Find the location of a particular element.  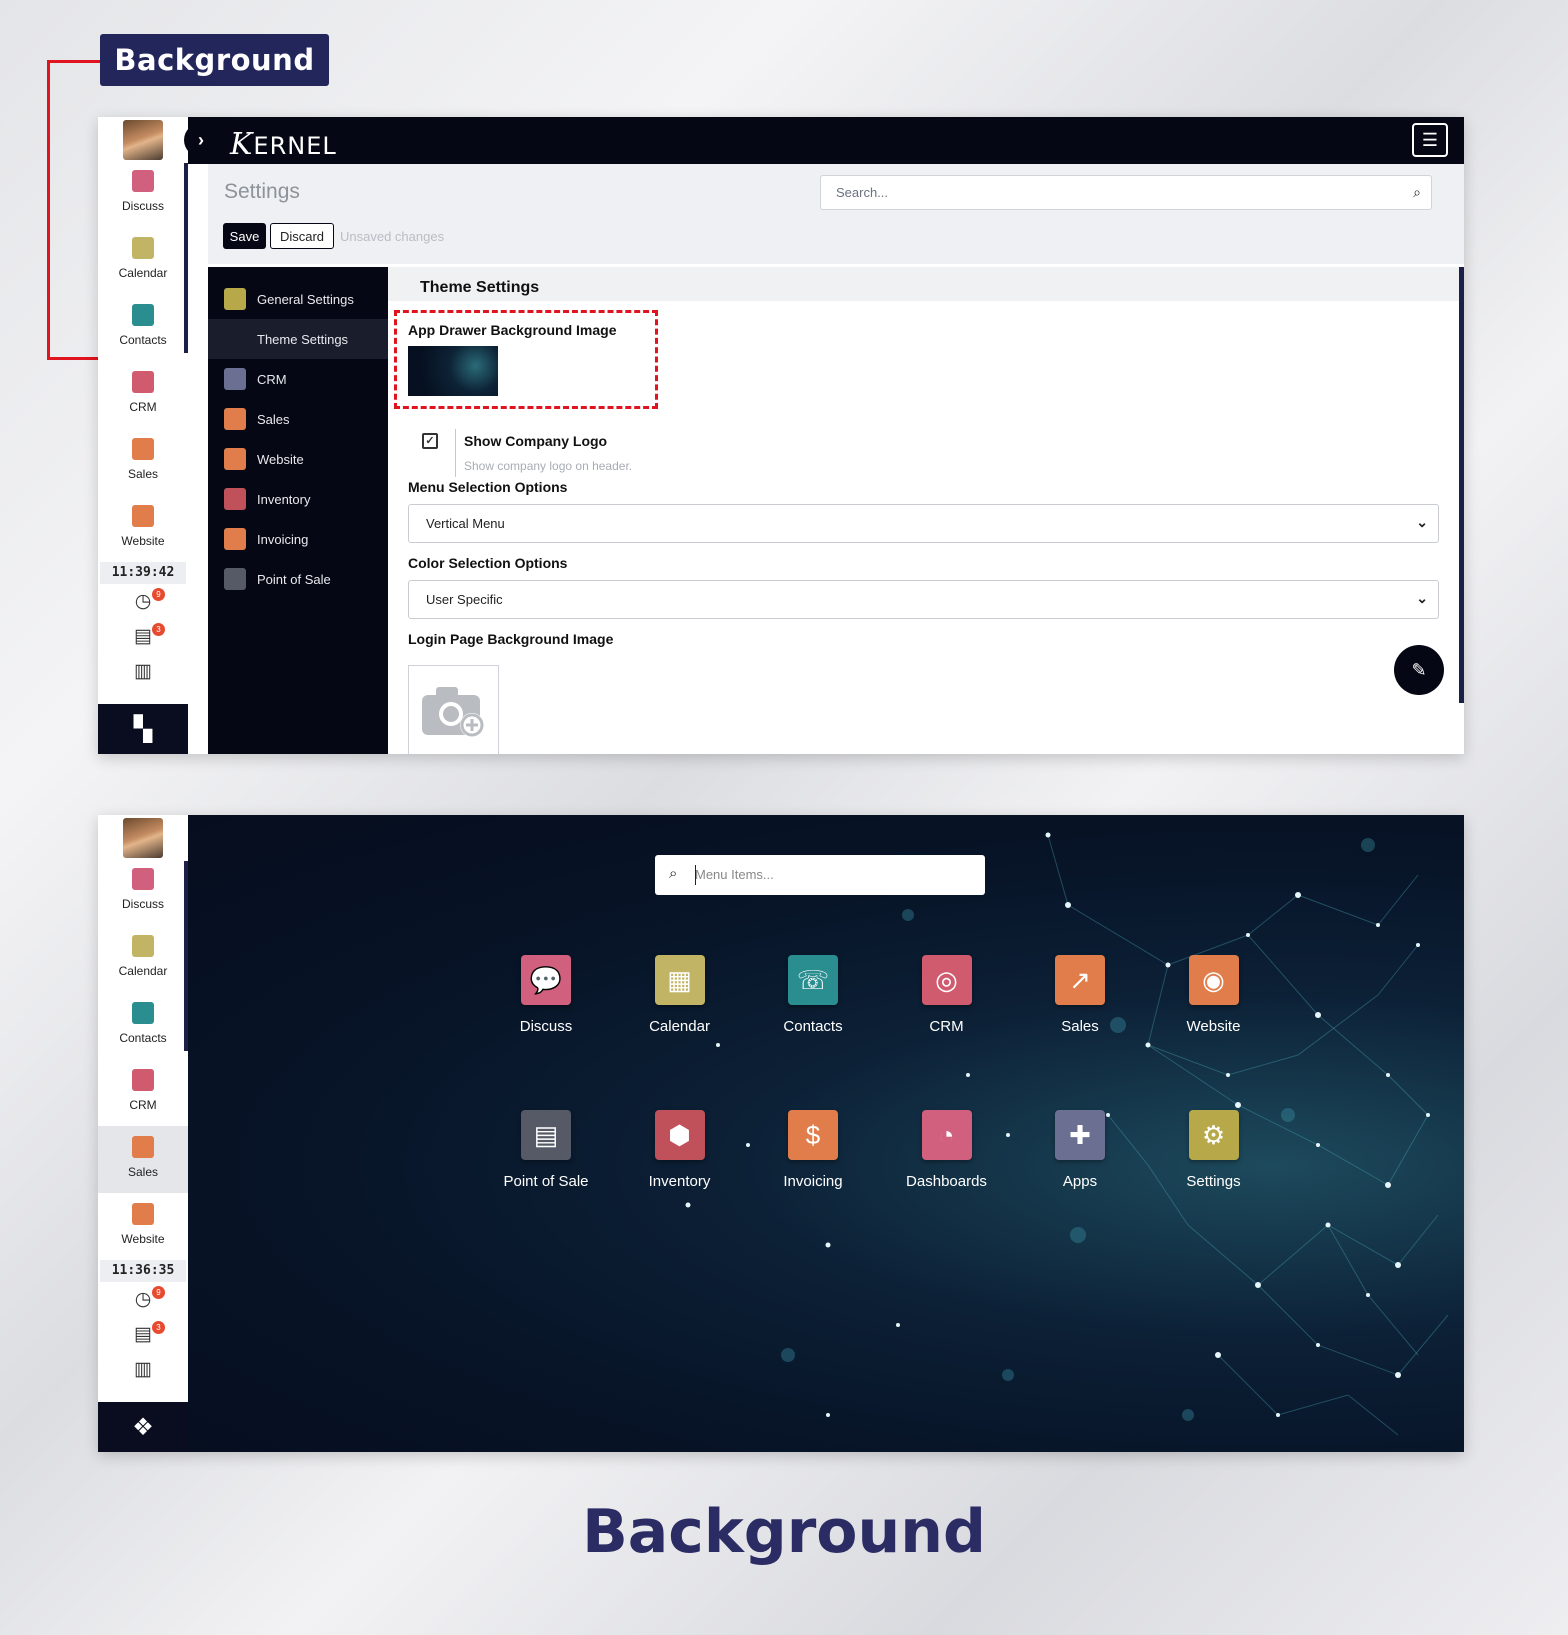

save-button: Save is located at coordinates (244, 236).